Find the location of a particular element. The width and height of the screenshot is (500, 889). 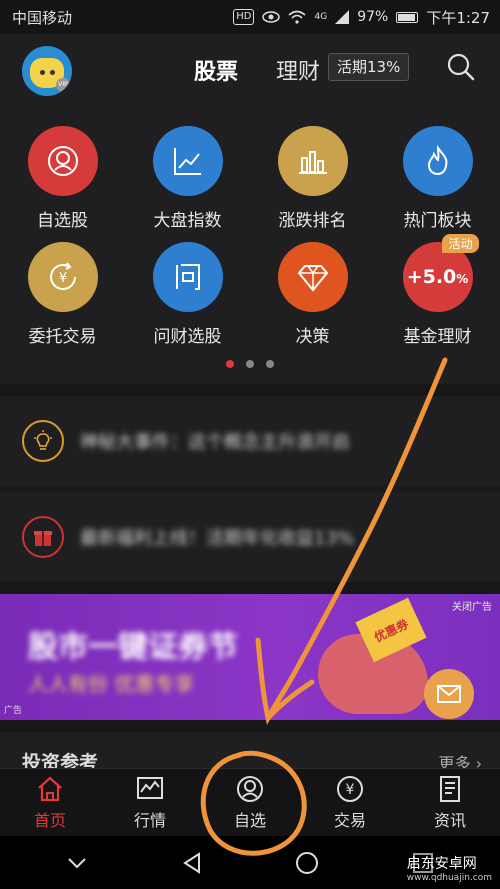

fund-rate-value: +5.0 is located at coordinates (431, 277).